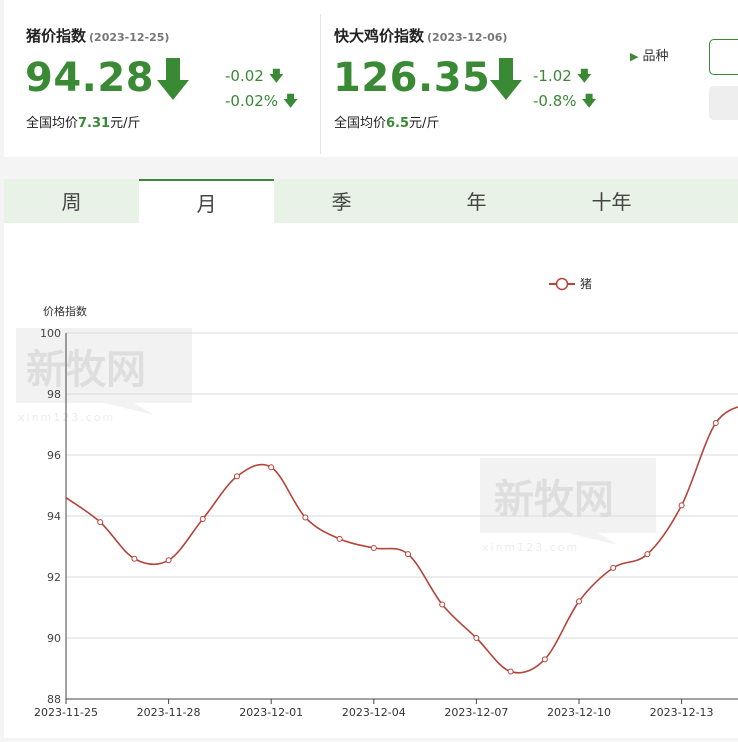 The height and width of the screenshot is (742, 738). I want to click on x-tick-label: 2023-12-01, so click(271, 712).